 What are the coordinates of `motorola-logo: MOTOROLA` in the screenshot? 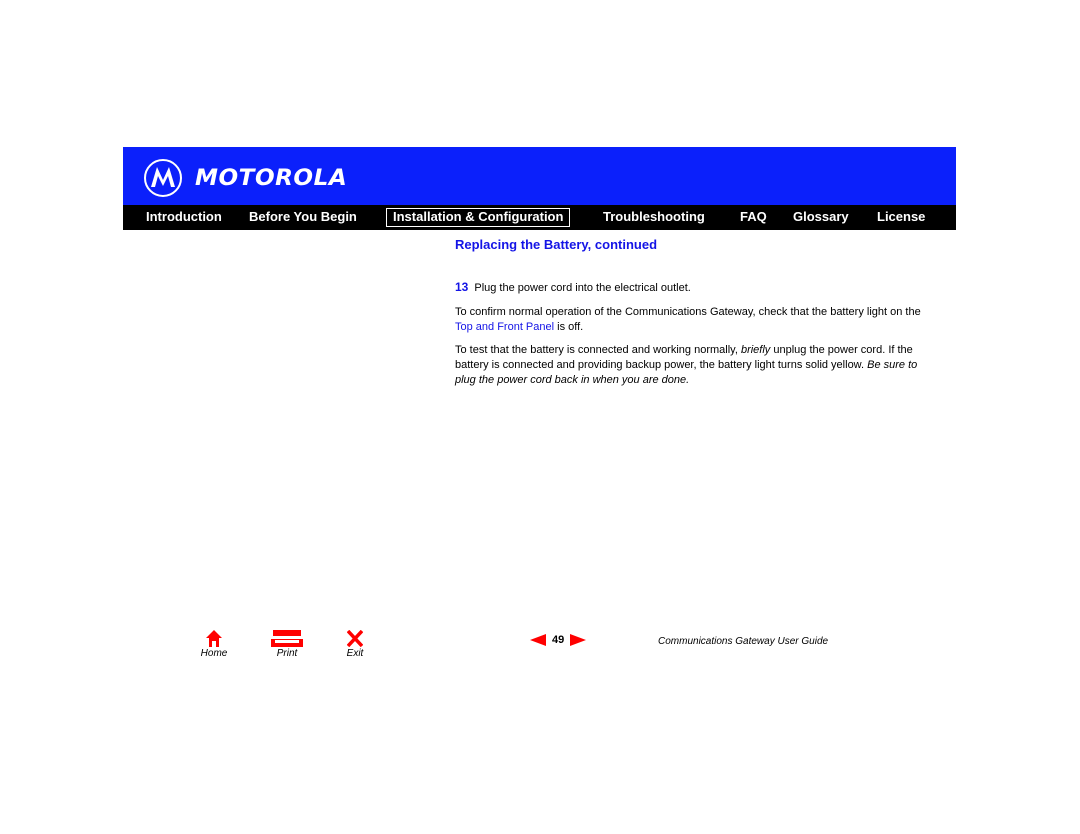 It's located at (245, 178).